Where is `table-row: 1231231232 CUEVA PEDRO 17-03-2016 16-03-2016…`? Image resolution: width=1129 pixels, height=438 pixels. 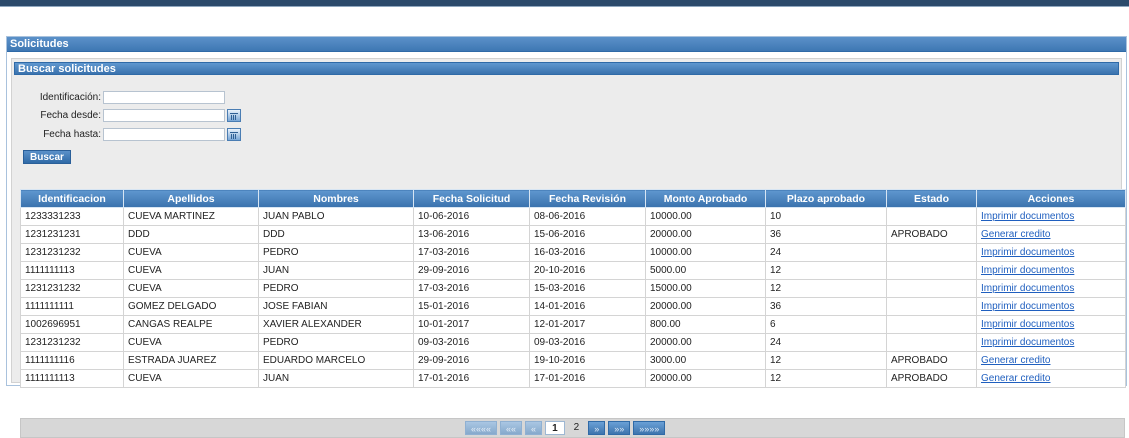
table-row: 1231231232 CUEVA PEDRO 17-03-2016 16-03-2016… is located at coordinates (573, 252).